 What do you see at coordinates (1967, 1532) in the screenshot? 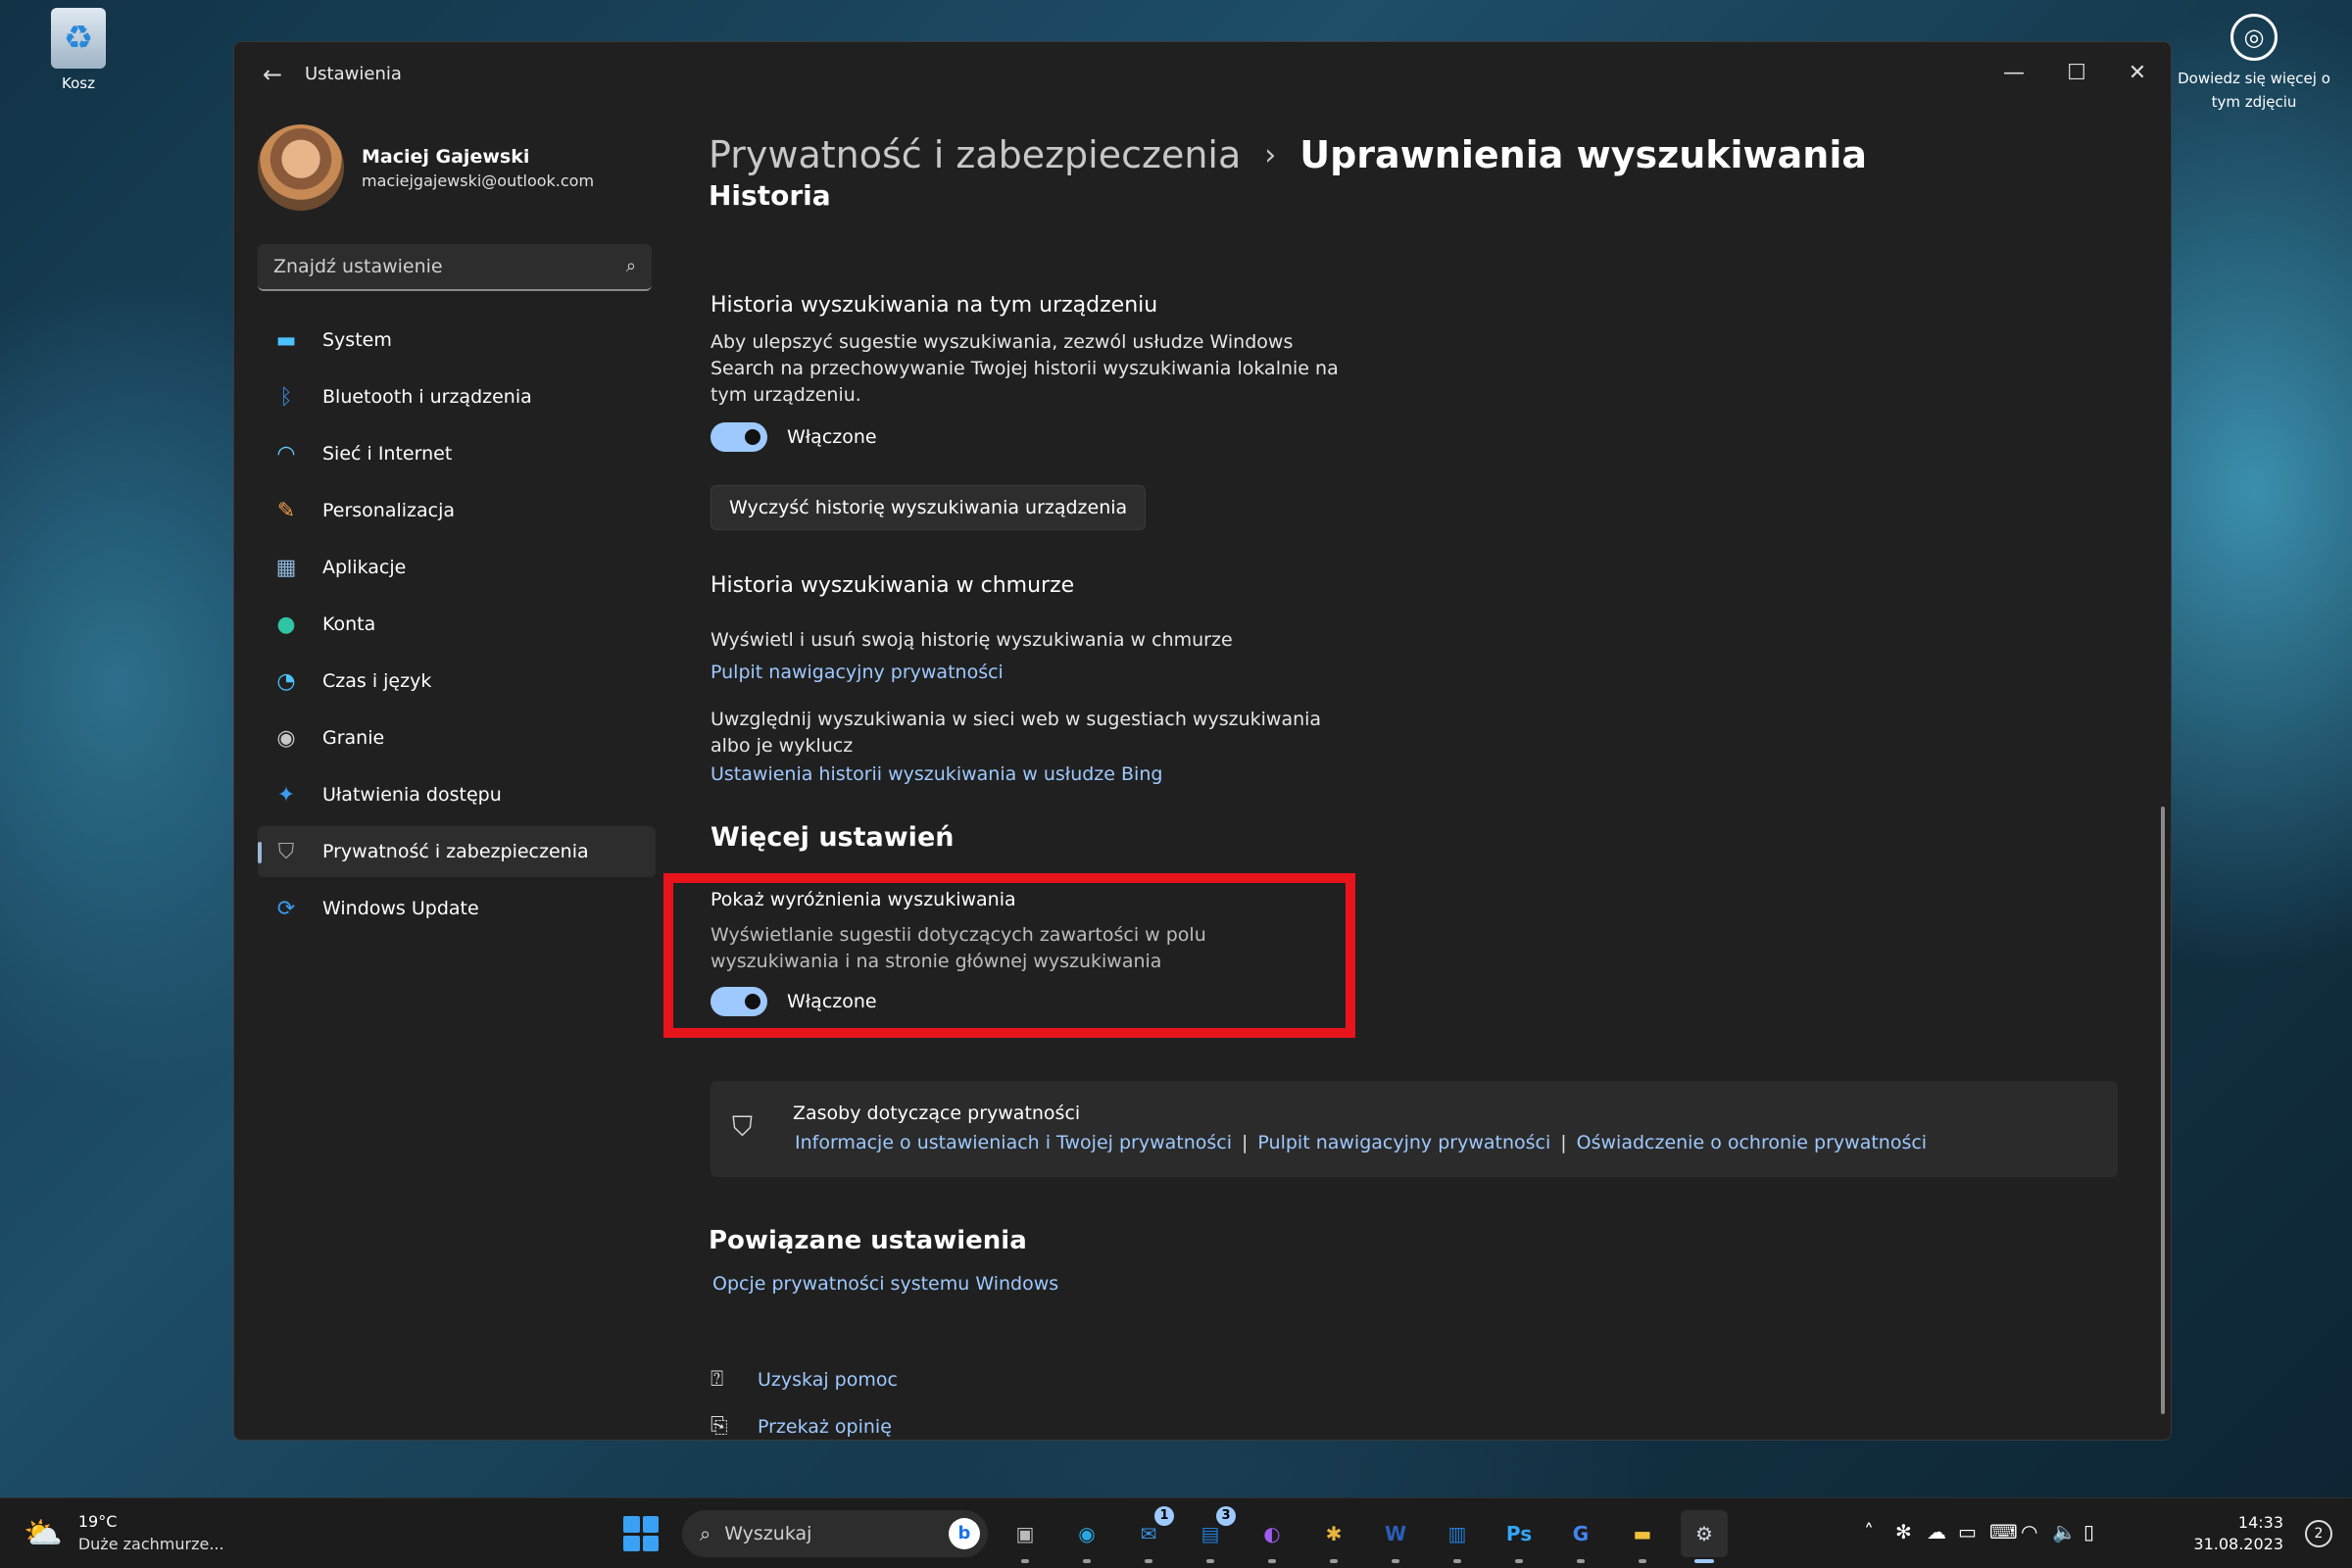
I see `tablet-icon: ▭` at bounding box center [1967, 1532].